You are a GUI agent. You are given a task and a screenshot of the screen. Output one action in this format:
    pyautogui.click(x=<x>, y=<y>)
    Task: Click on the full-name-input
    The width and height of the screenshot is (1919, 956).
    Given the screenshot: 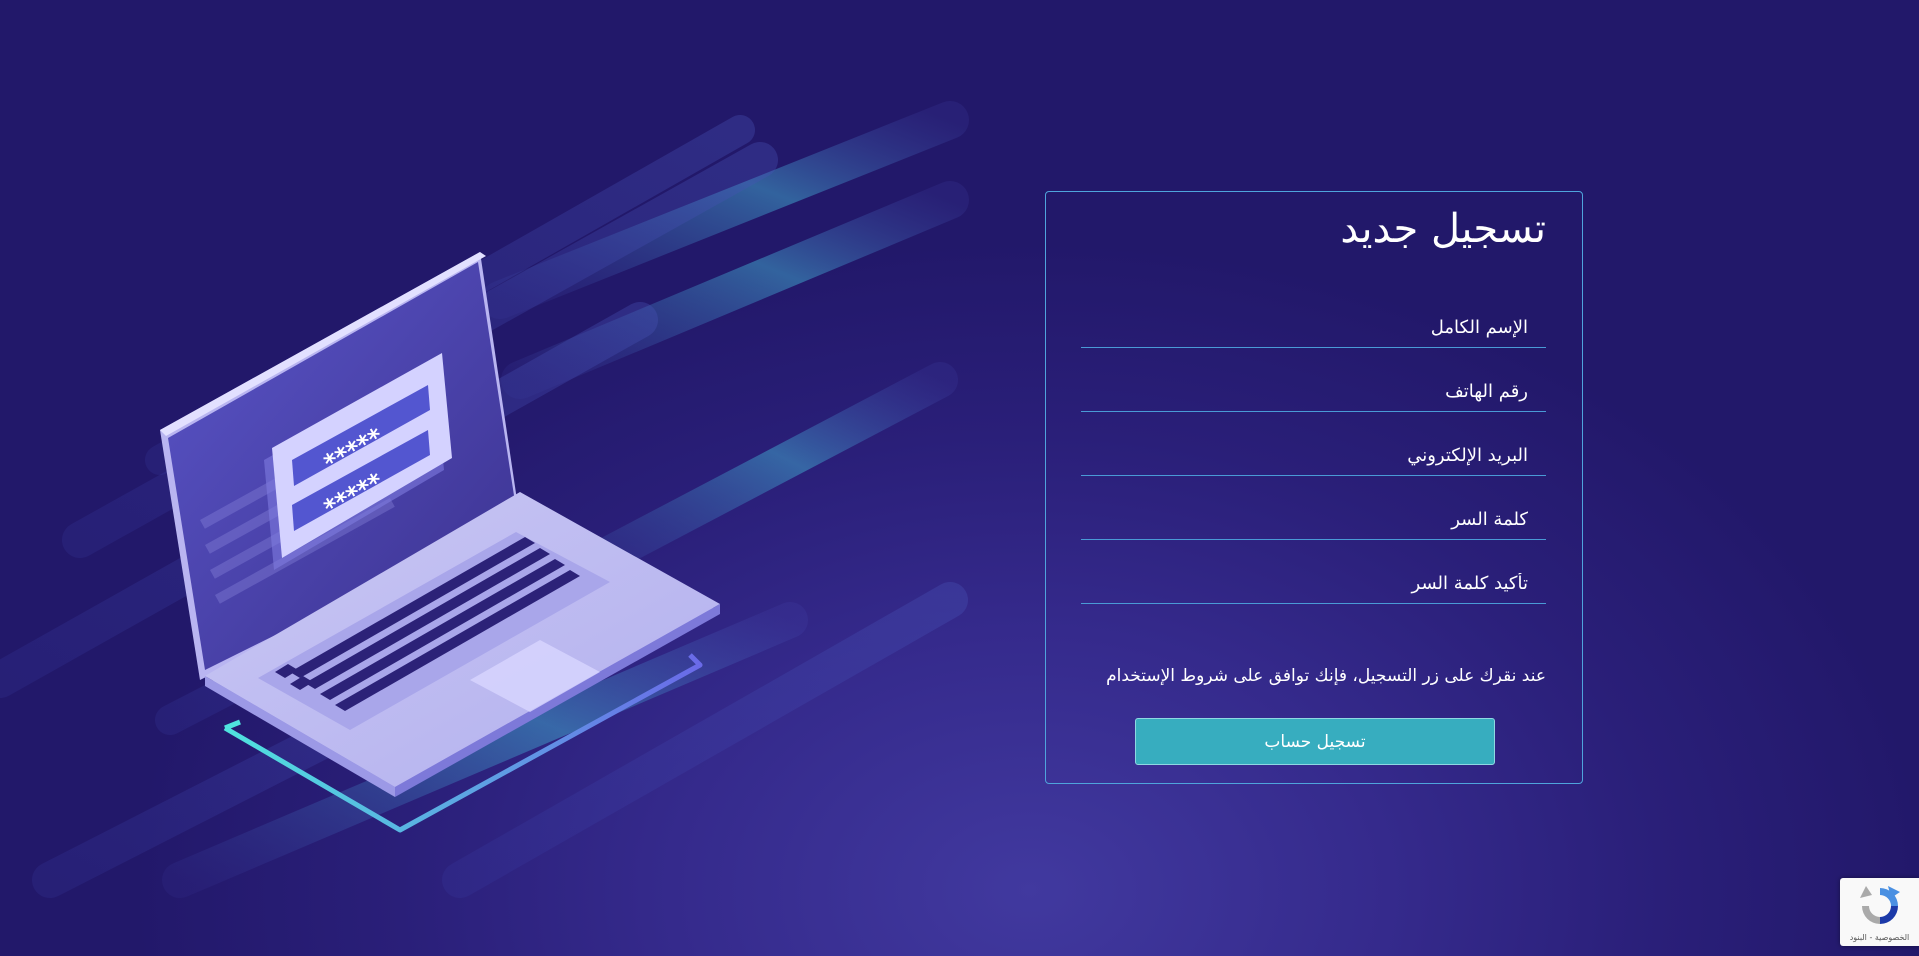 What is the action you would take?
    pyautogui.click(x=1313, y=327)
    